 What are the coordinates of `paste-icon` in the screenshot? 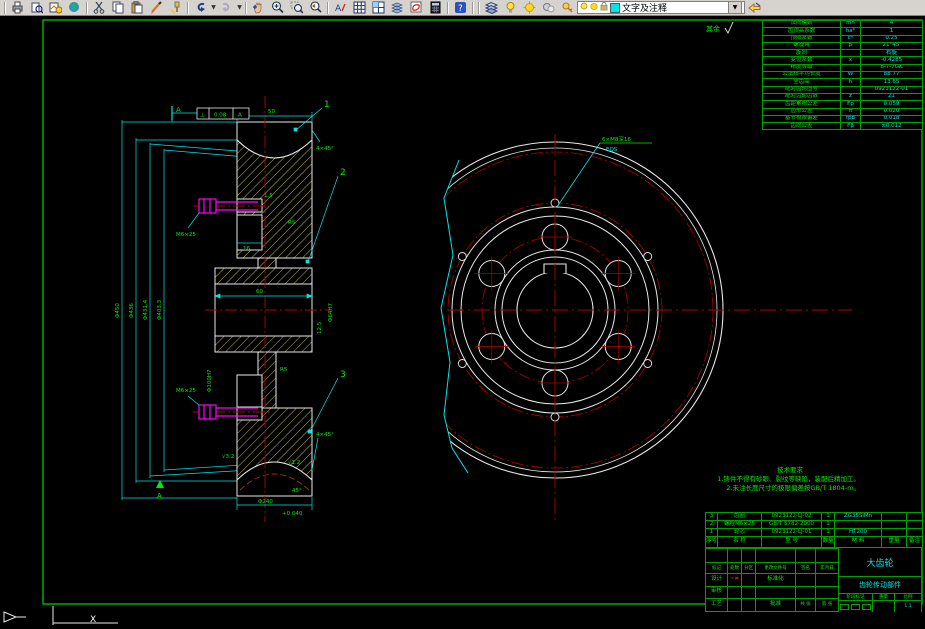 It's located at (137, 7).